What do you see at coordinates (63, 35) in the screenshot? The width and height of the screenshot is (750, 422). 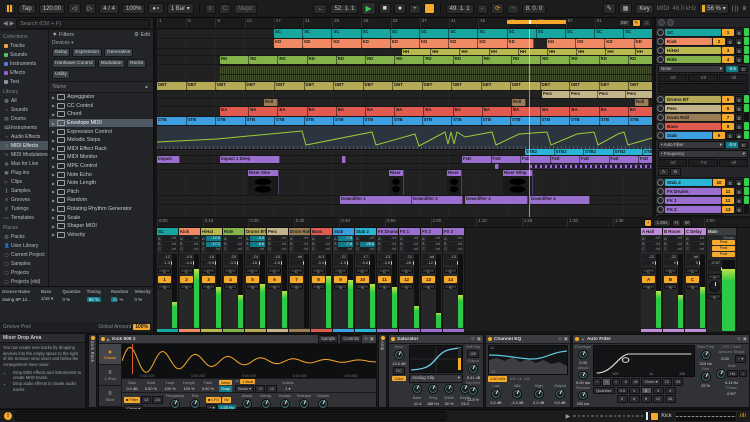 I see `filters-header: ▼ Filters` at bounding box center [63, 35].